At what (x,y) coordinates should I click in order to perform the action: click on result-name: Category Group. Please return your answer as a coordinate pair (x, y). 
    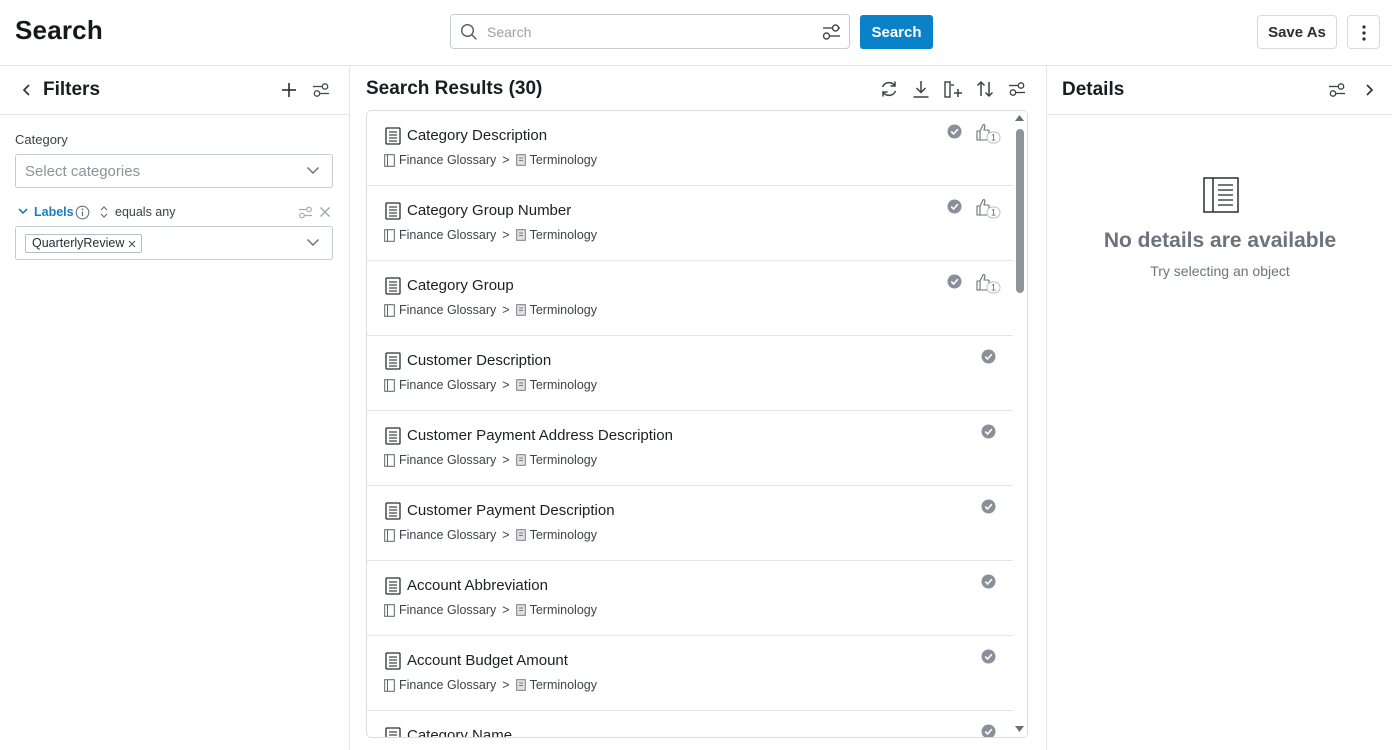
    Looking at the image, I should click on (460, 285).